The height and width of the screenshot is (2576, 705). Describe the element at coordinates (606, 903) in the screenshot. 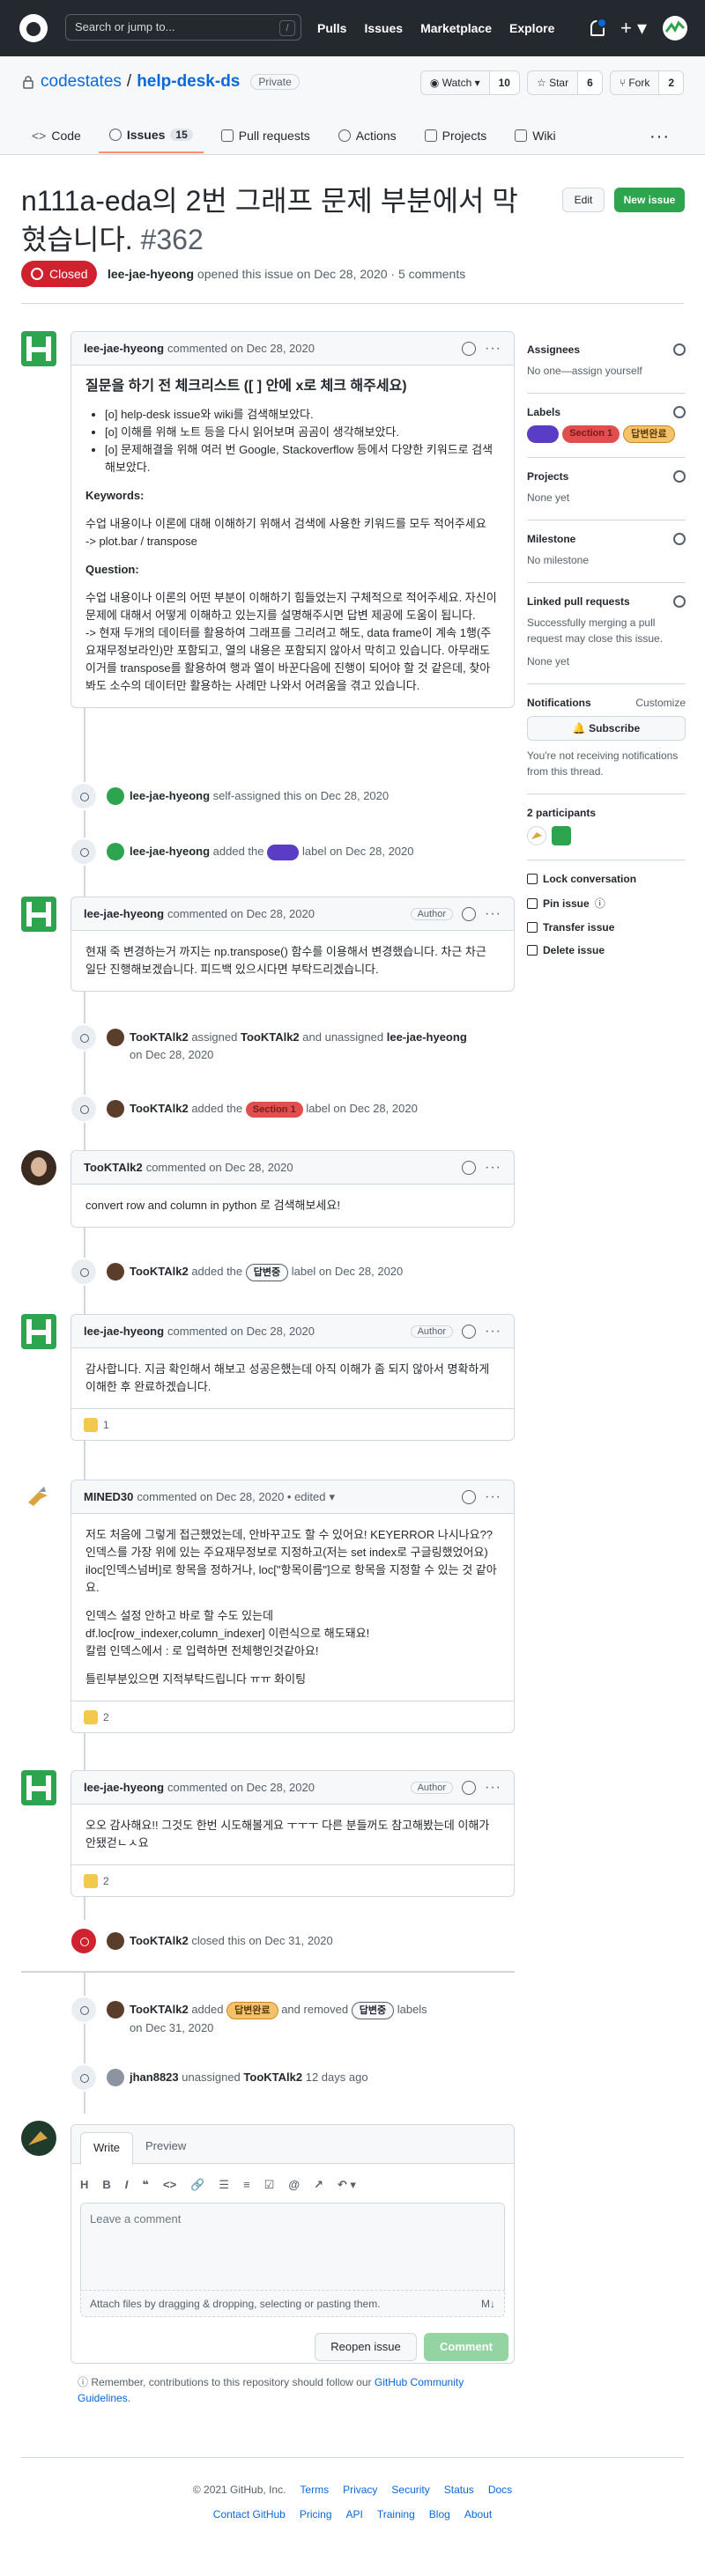

I see `pin-issue-action: Pin issue ⓘ` at that location.